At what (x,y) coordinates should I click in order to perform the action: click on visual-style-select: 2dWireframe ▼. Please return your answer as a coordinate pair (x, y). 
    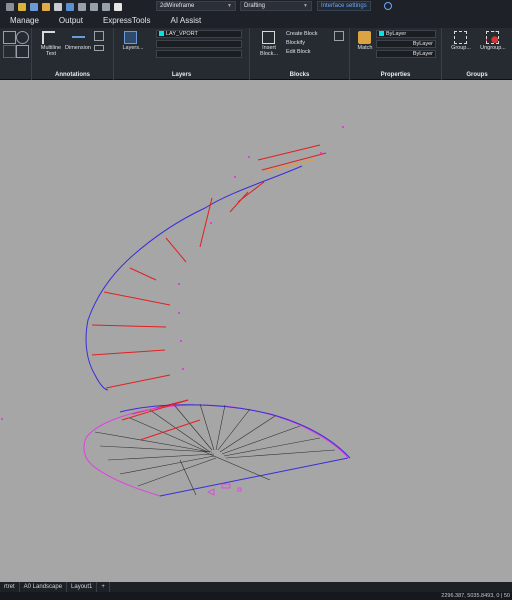
    Looking at the image, I should click on (196, 6).